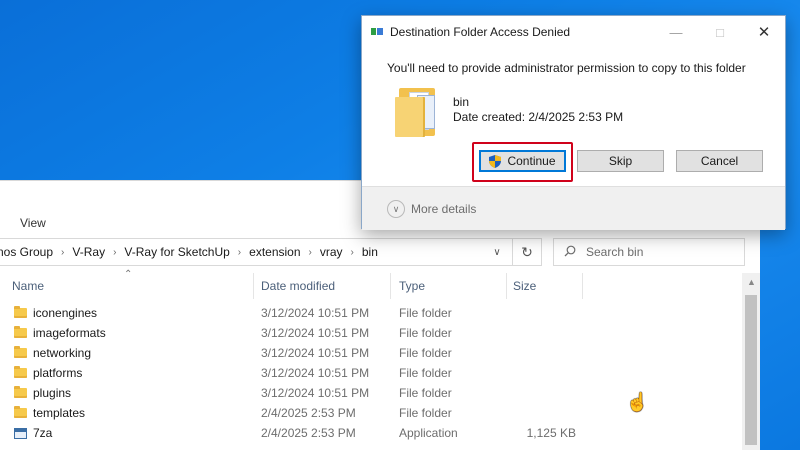 This screenshot has width=800, height=450. Describe the element at coordinates (573, 32) in the screenshot. I see `dialog-titlebar: Destination Folder Access Denied — □ ✕` at that location.